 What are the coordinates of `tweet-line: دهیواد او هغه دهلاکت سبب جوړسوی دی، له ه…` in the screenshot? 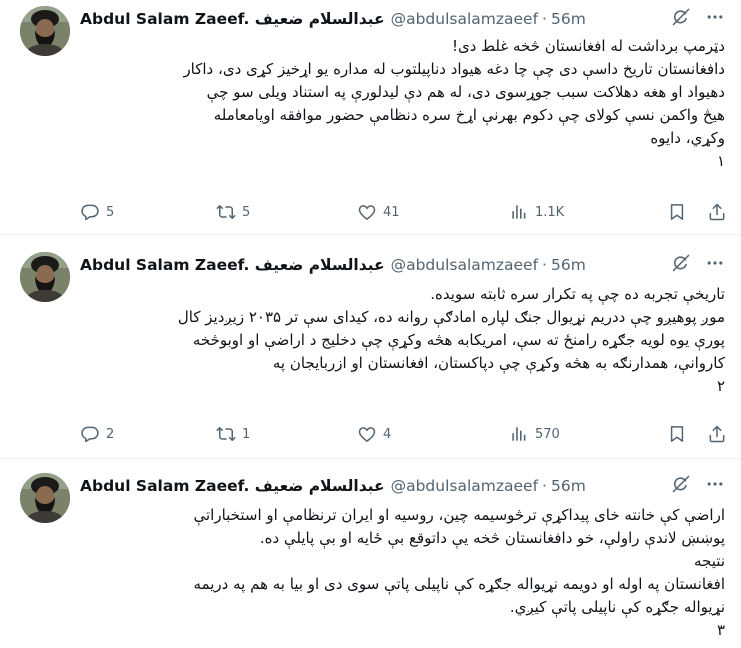 It's located at (465, 92).